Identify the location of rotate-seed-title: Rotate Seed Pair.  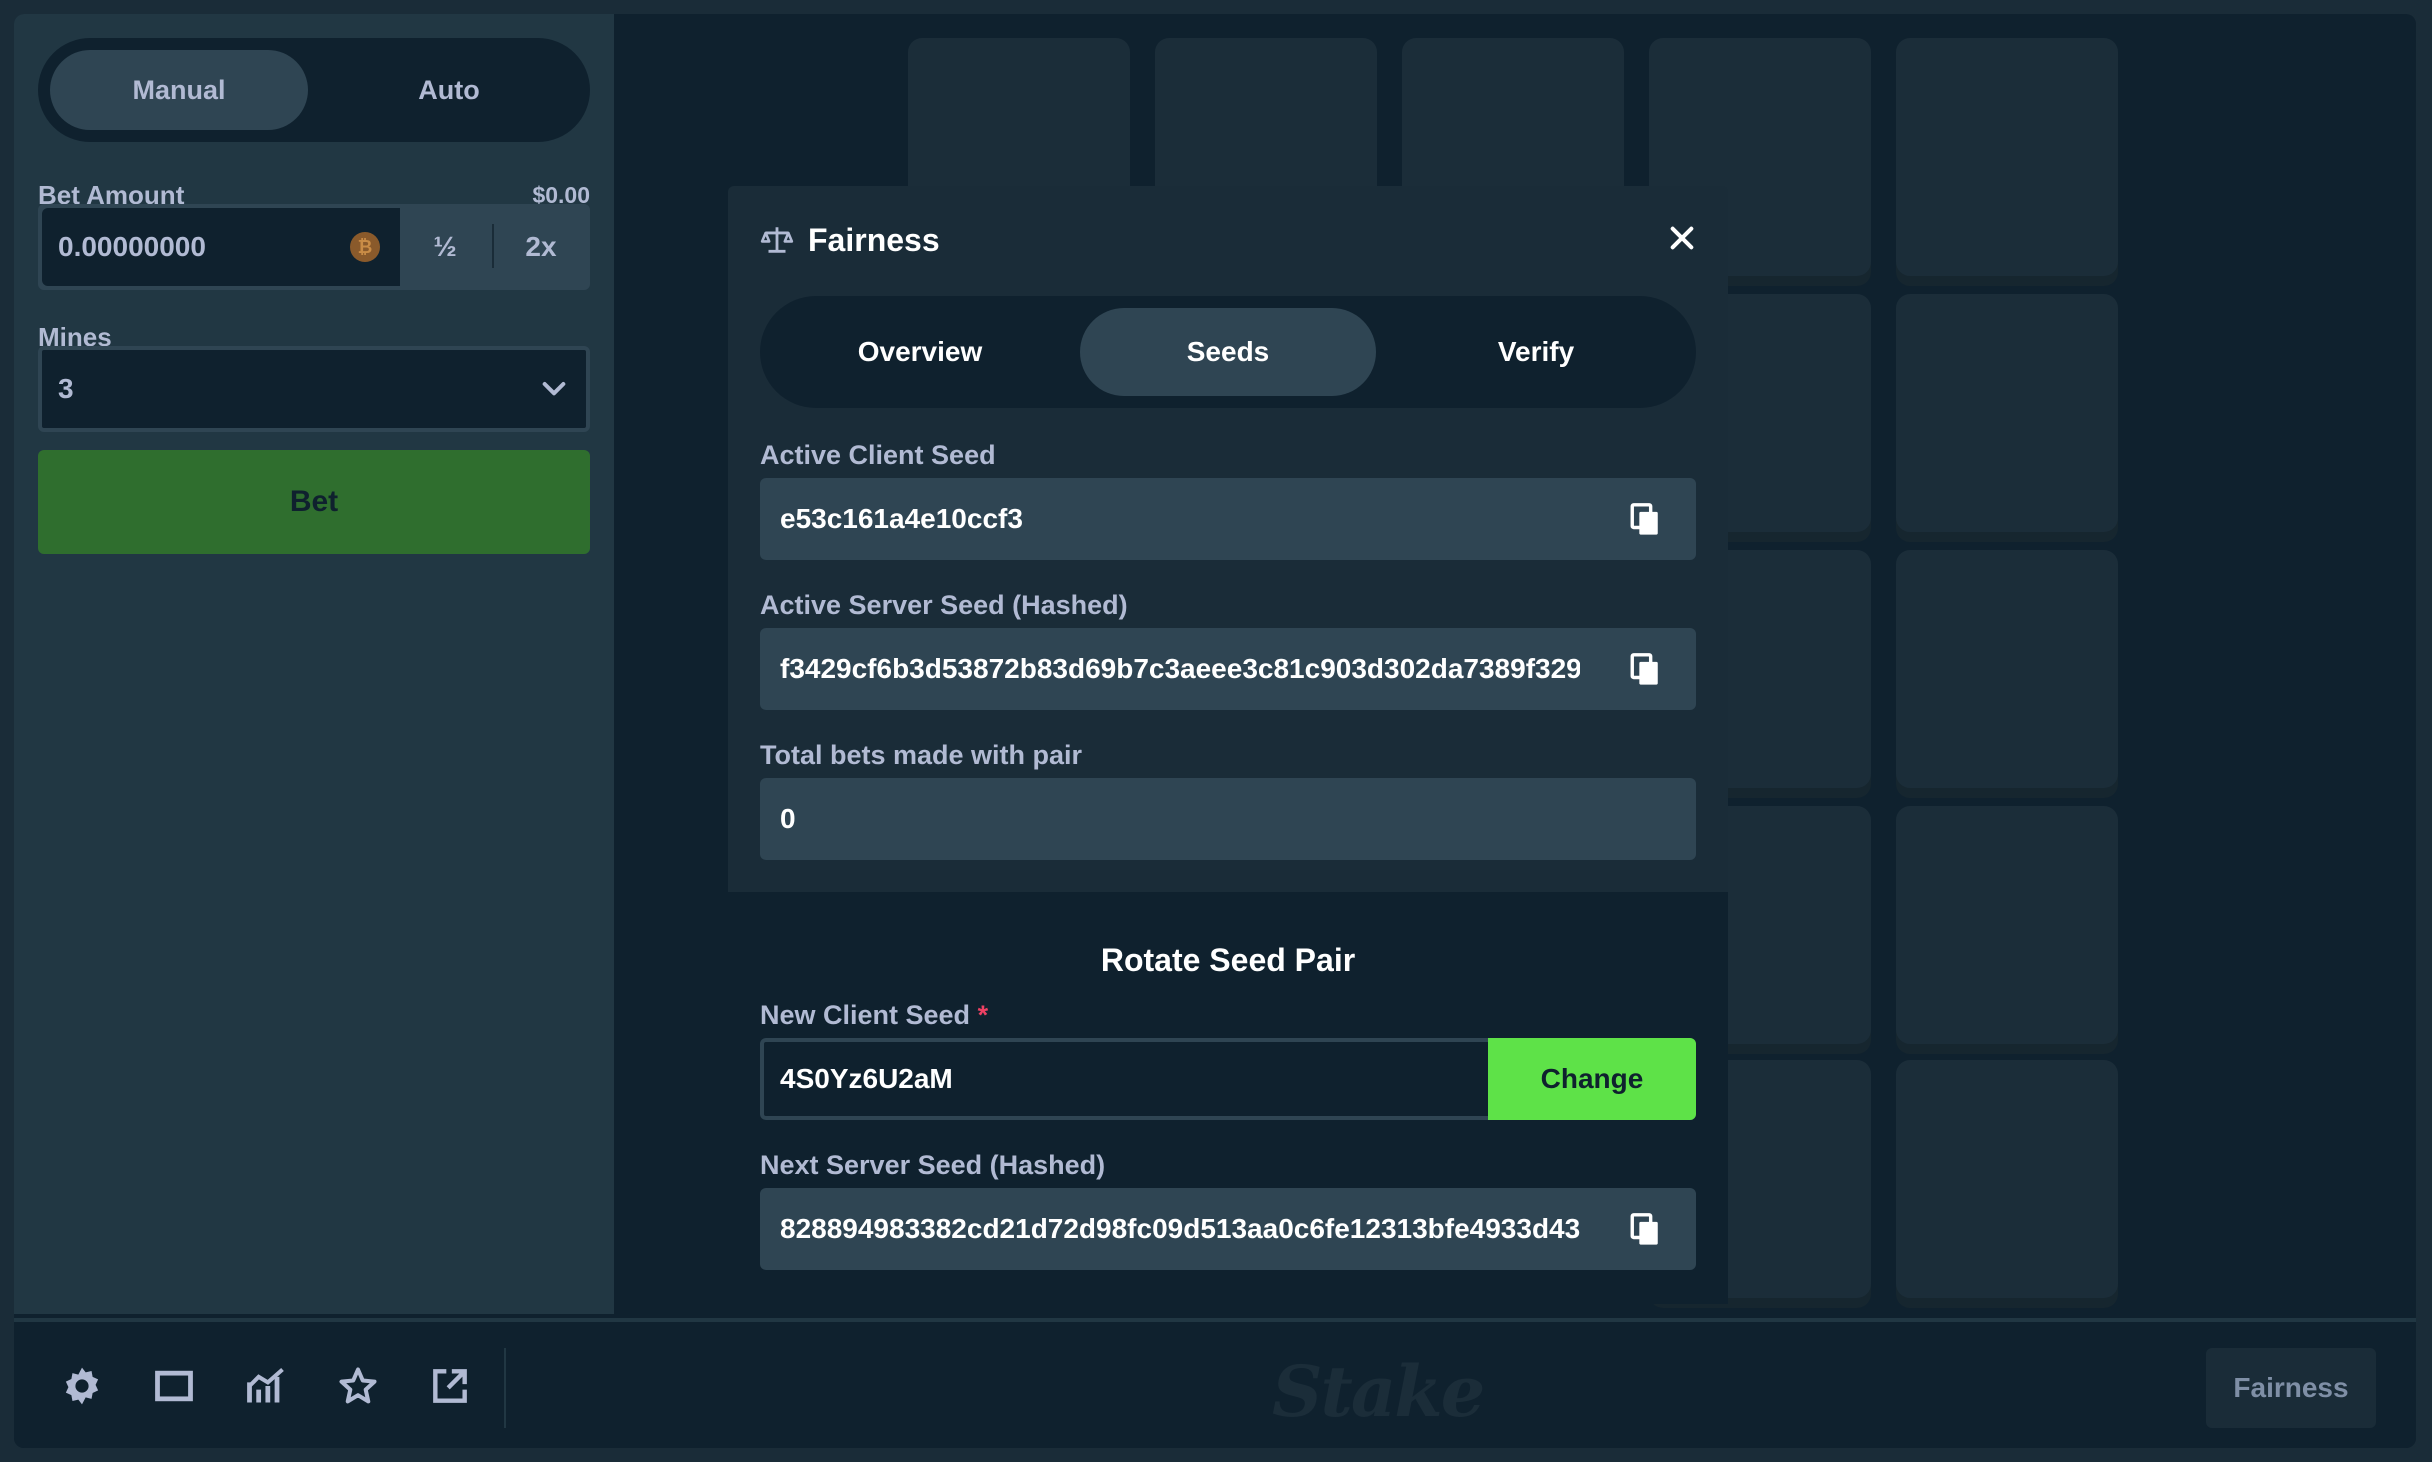
(1228, 960).